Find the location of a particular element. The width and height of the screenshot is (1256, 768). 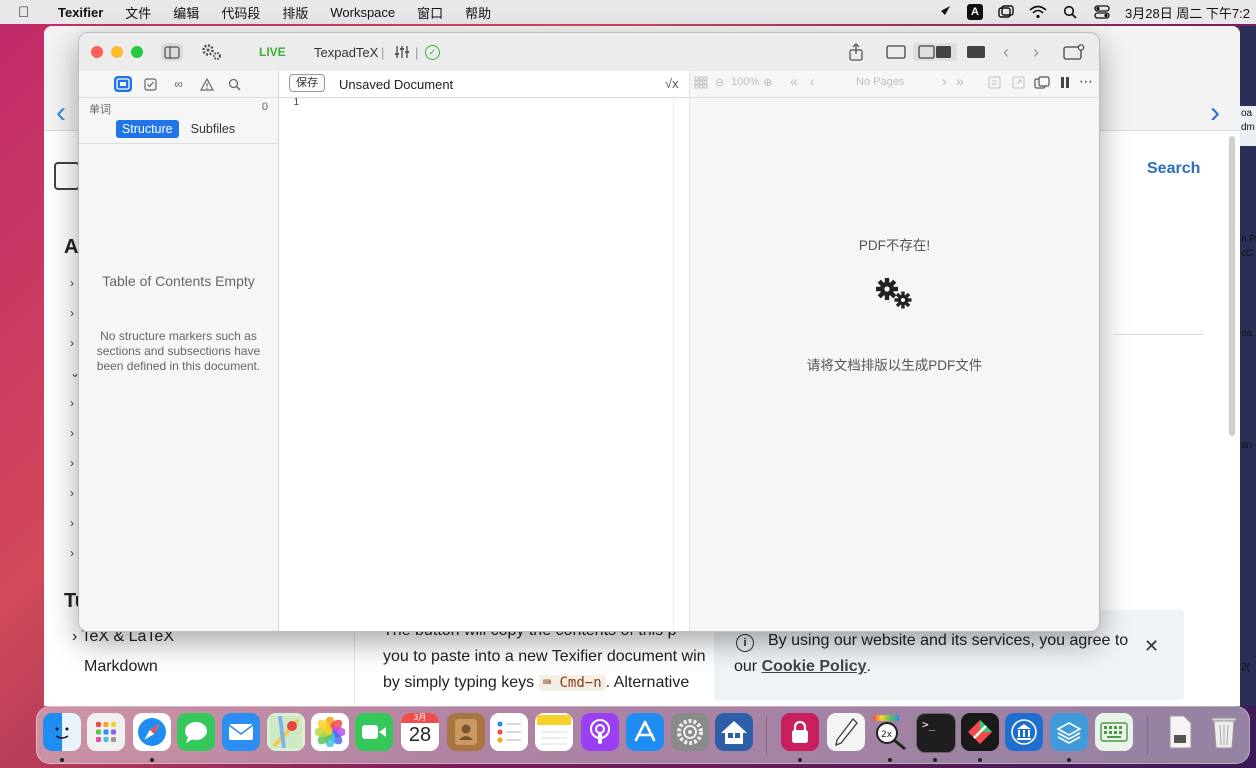

notes-icon is located at coordinates (554, 732).